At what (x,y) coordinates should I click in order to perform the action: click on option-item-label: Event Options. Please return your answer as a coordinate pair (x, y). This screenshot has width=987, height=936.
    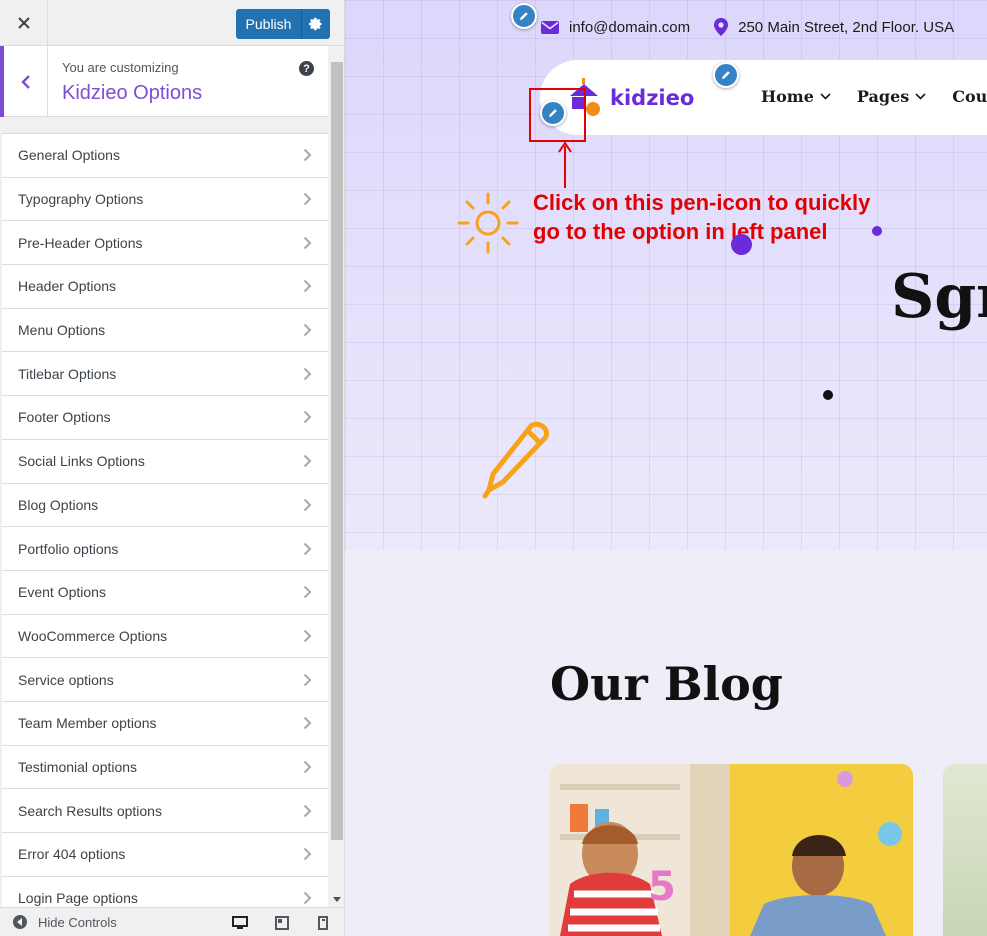
    Looking at the image, I should click on (62, 592).